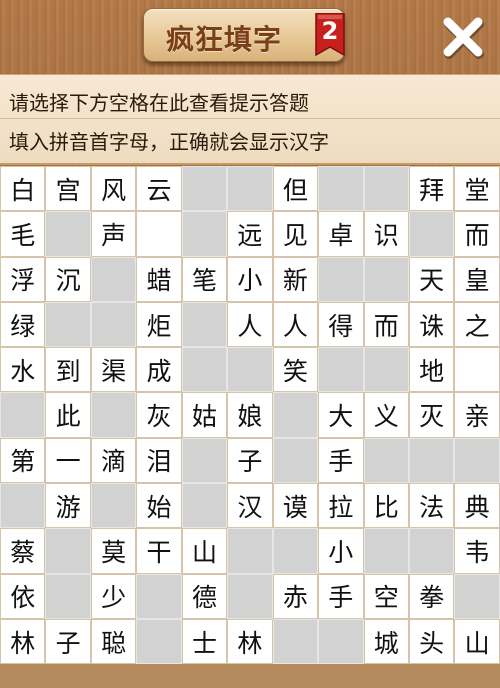 This screenshot has height=688, width=500. Describe the element at coordinates (23, 234) in the screenshot. I see `grid-cell: 毛` at that location.